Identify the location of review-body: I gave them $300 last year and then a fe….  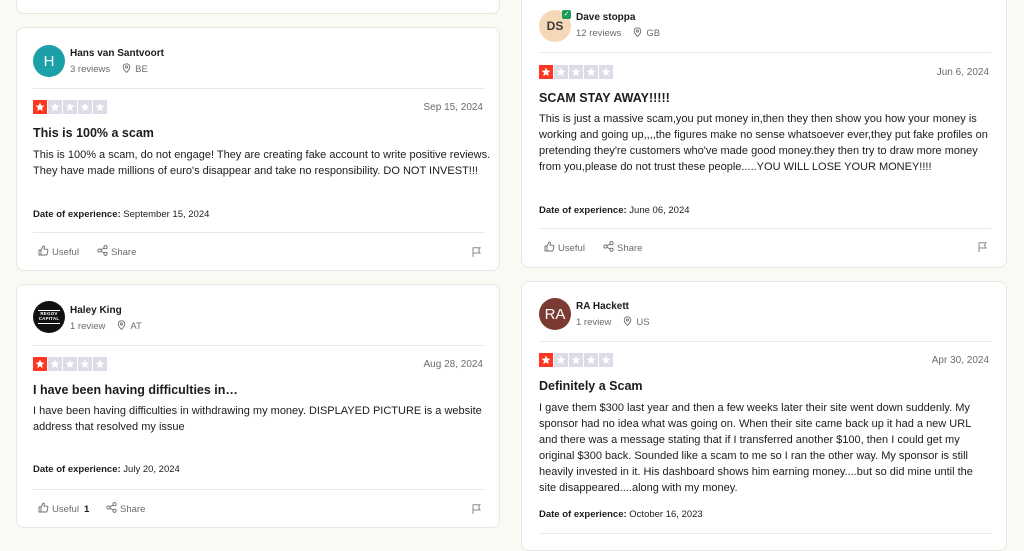
(756, 448).